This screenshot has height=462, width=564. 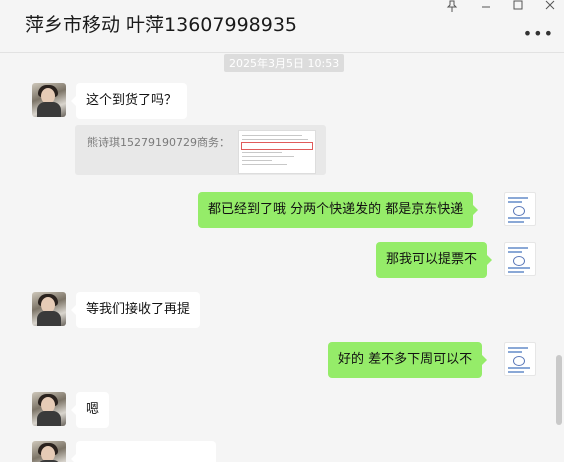 What do you see at coordinates (559, 390) in the screenshot?
I see `chat-scrollbar` at bounding box center [559, 390].